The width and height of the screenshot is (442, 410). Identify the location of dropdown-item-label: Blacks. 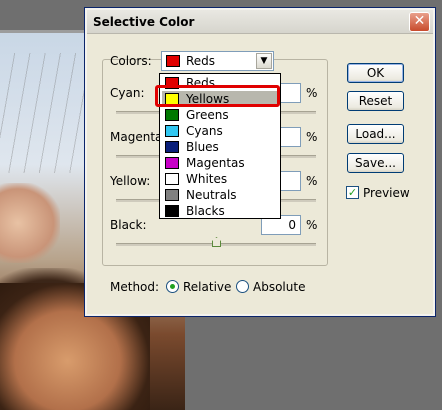
(205, 211).